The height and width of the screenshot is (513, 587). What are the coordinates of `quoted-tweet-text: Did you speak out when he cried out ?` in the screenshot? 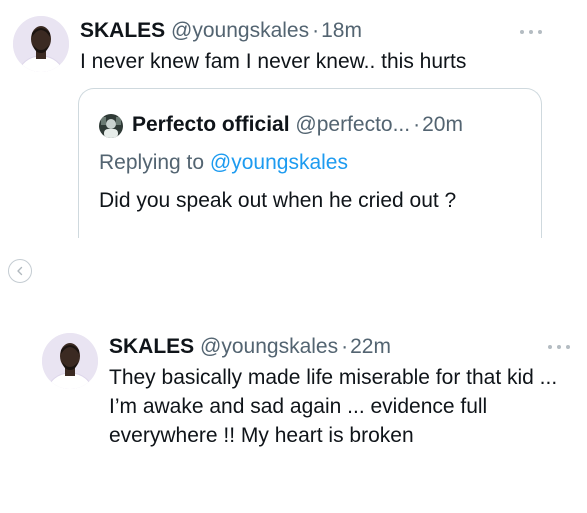 It's located at (278, 200).